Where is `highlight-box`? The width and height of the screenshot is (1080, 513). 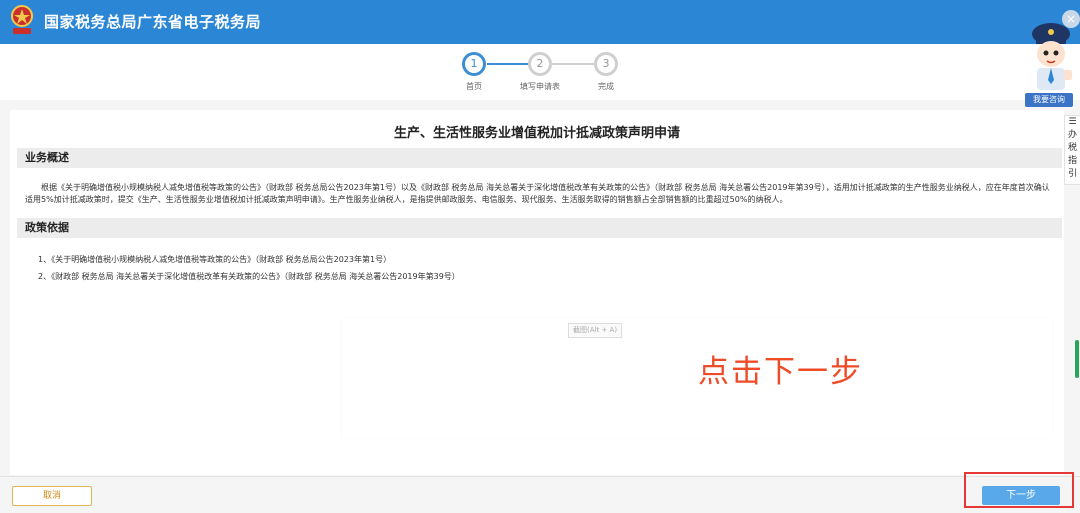
highlight-box is located at coordinates (1019, 490).